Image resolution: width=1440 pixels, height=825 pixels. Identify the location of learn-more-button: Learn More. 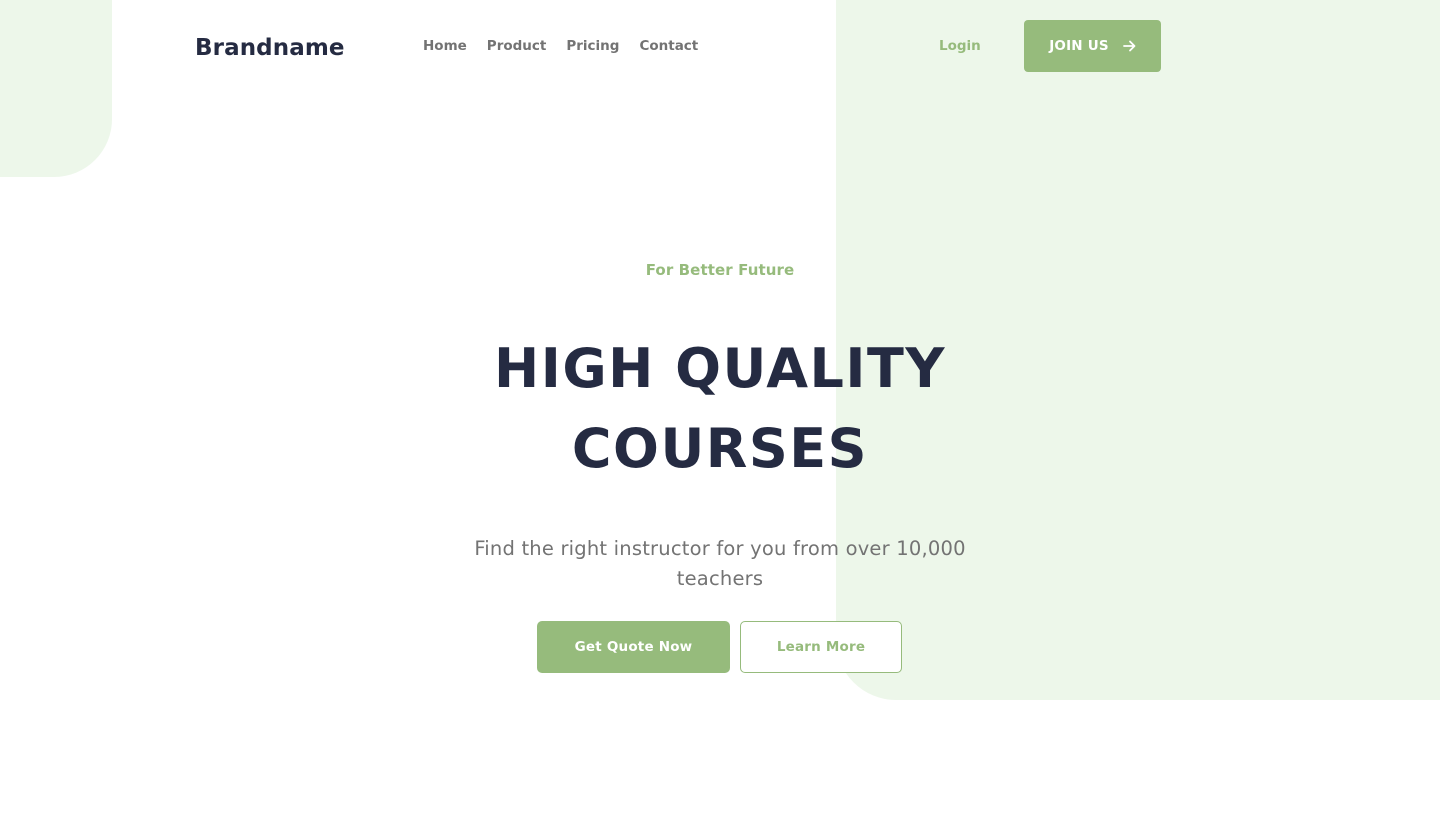
(821, 647).